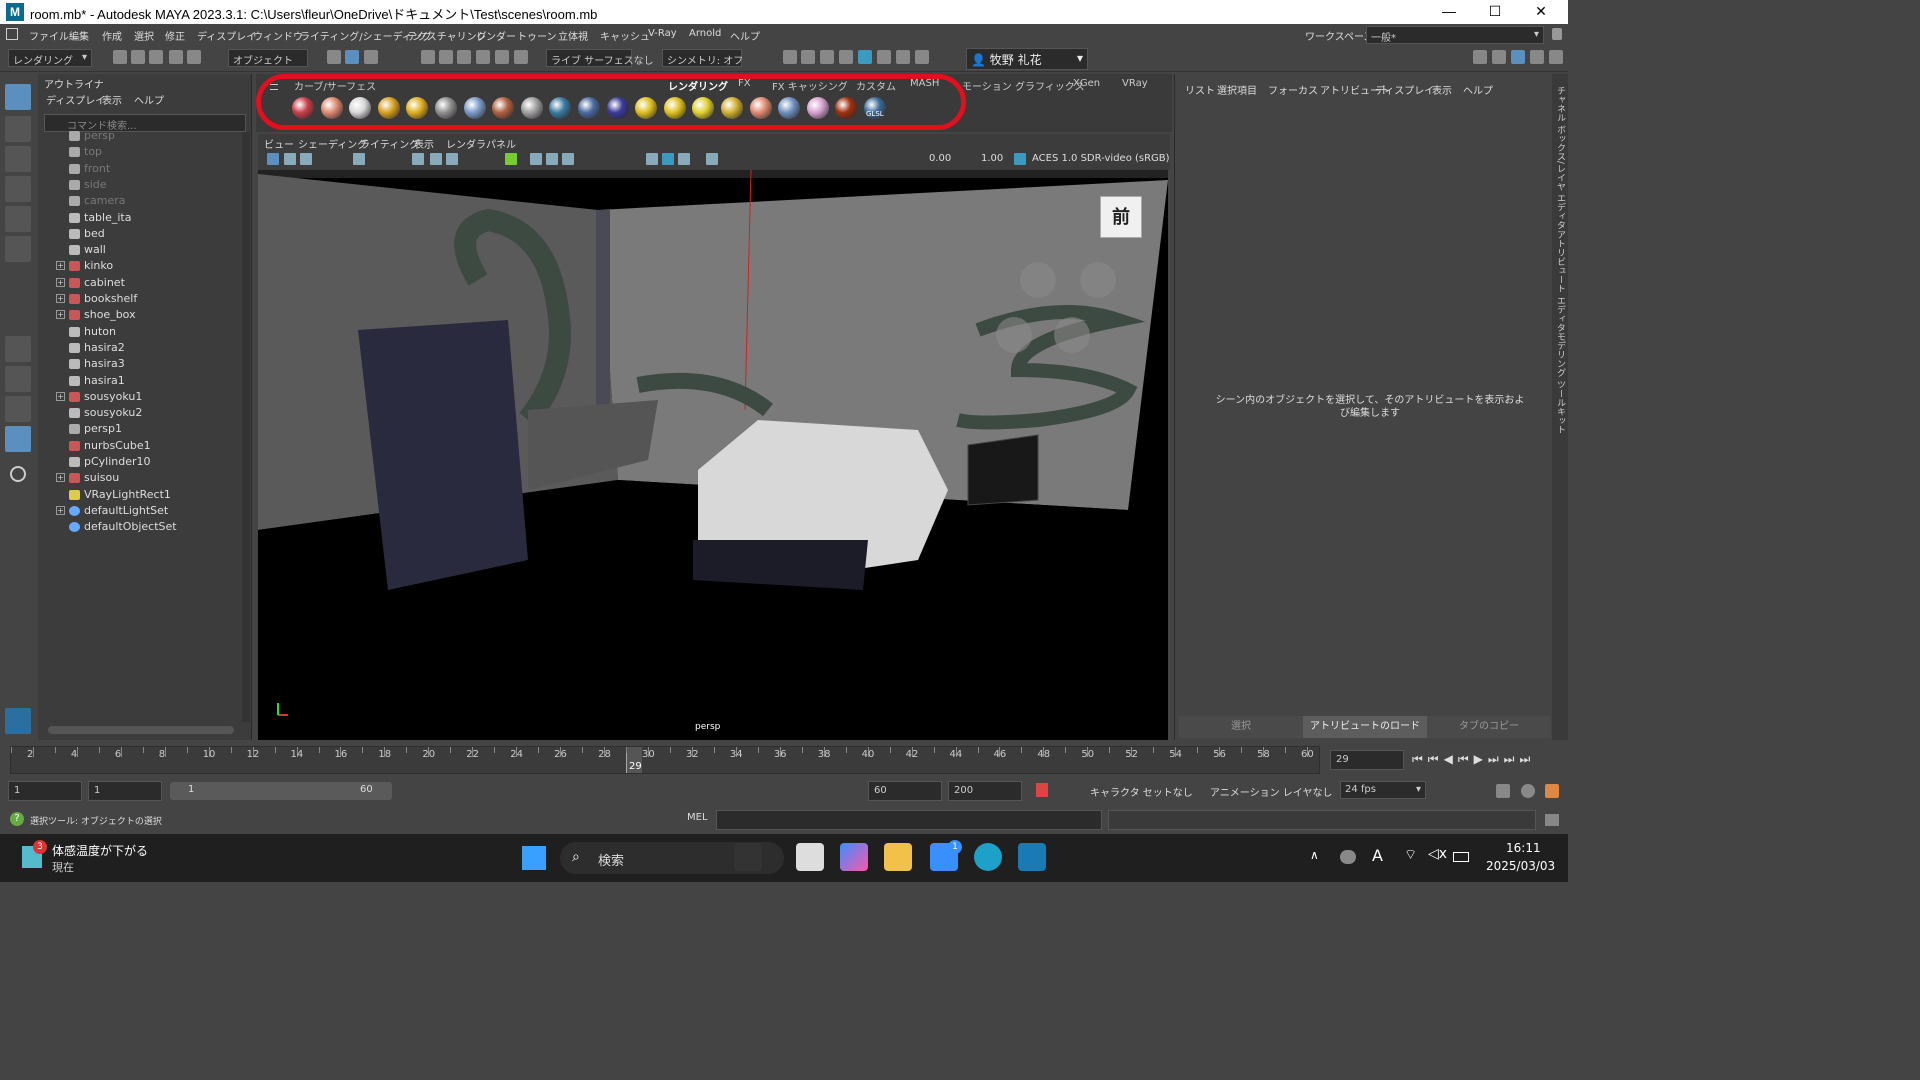 This screenshot has height=1080, width=1920. Describe the element at coordinates (534, 858) in the screenshot. I see `windows-start-icon` at that location.